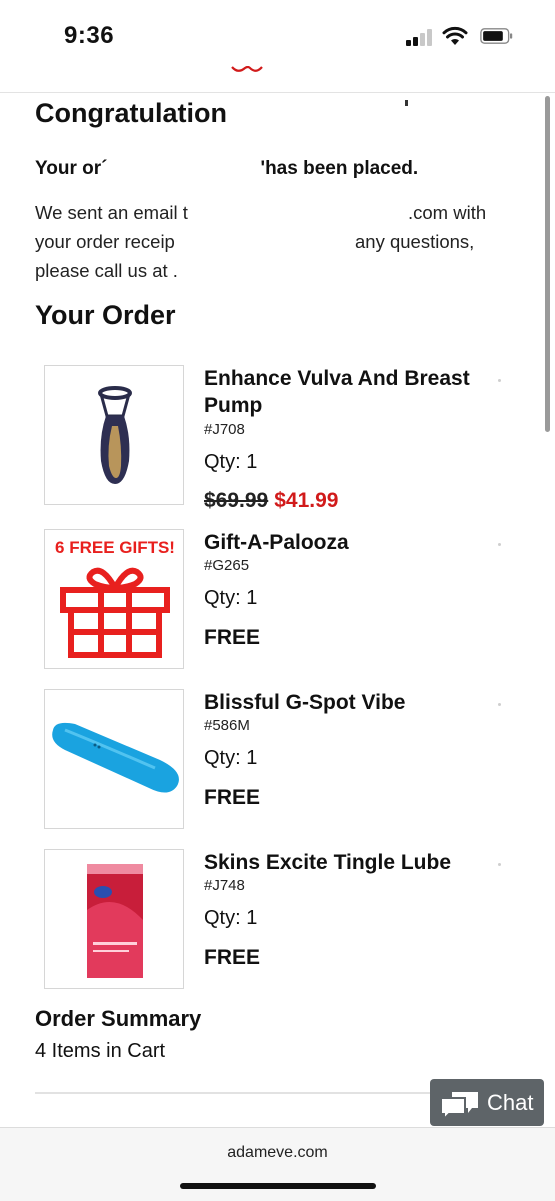 This screenshot has width=555, height=1201. I want to click on order-summary-title: Order Summary, so click(118, 1018).